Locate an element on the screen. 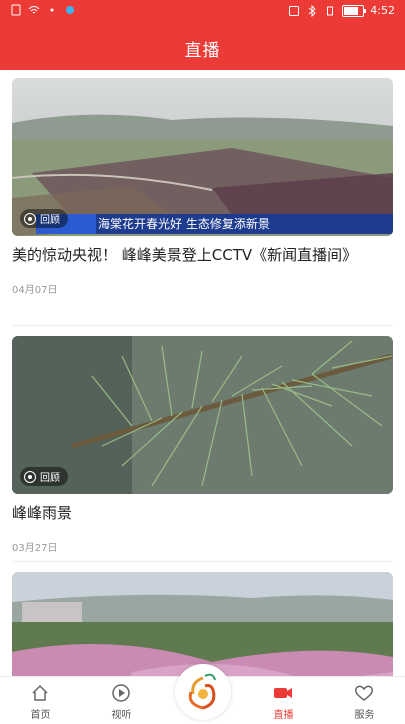 Image resolution: width=405 pixels, height=724 pixels. camera-icon is located at coordinates (283, 693).